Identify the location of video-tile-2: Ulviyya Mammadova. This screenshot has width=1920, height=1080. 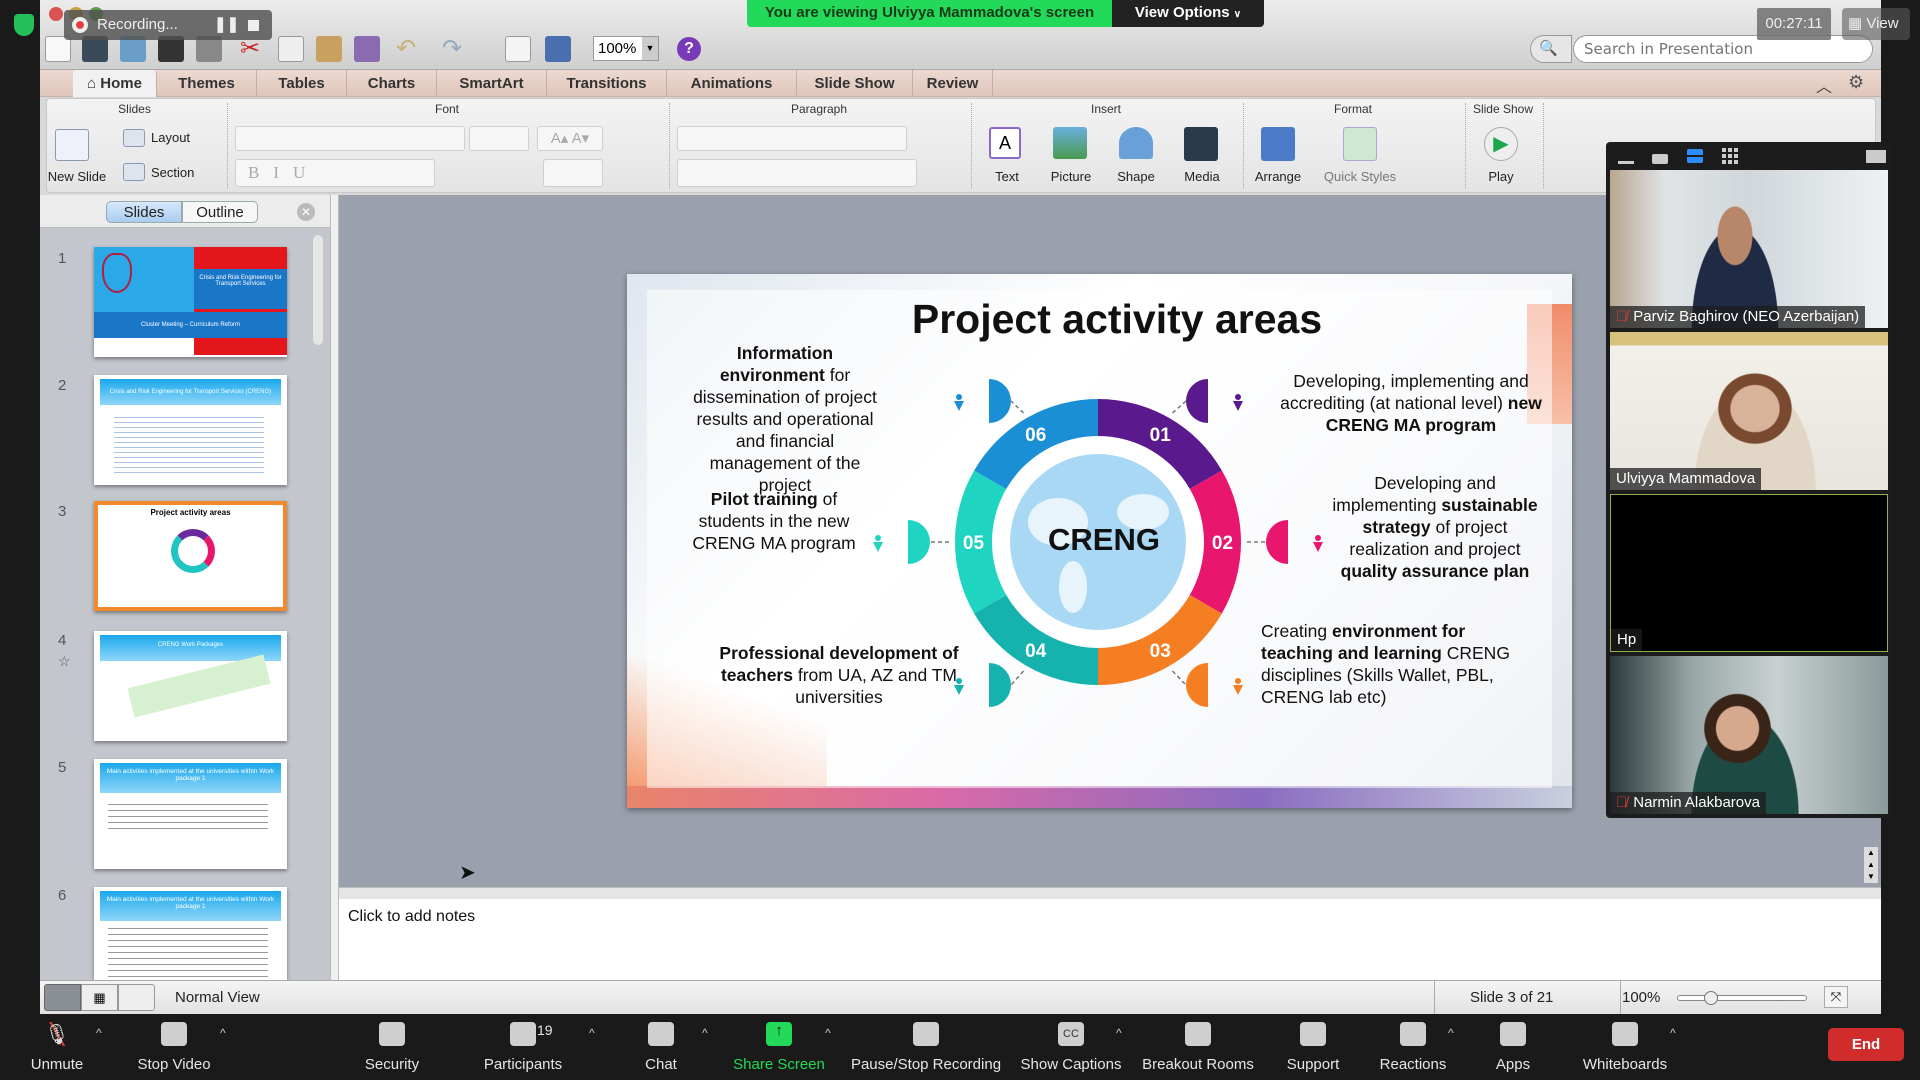
(1749, 411).